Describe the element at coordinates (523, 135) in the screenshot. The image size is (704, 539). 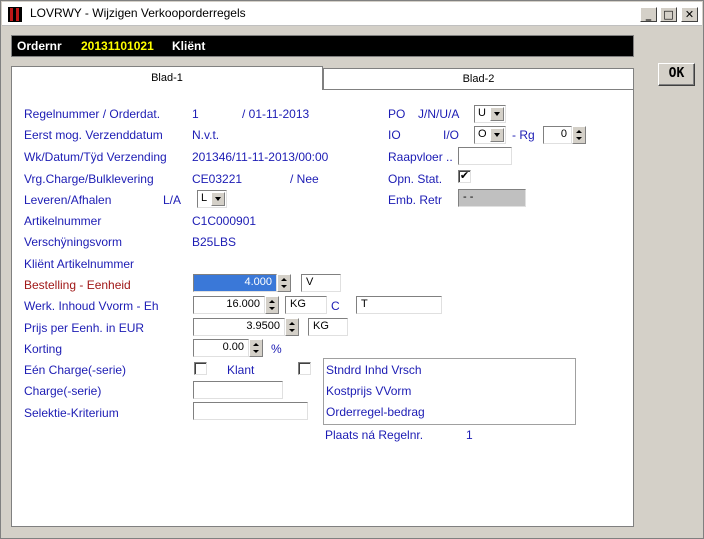
I see `rg-label: - Rg` at that location.